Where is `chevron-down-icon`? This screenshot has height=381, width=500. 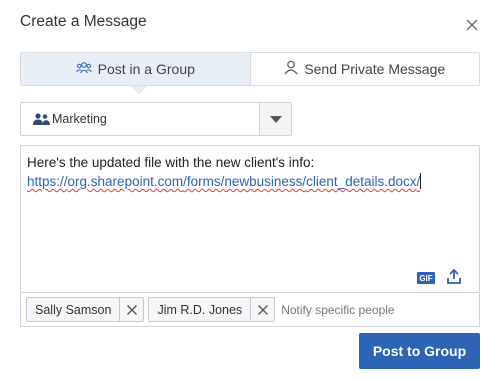 chevron-down-icon is located at coordinates (275, 119).